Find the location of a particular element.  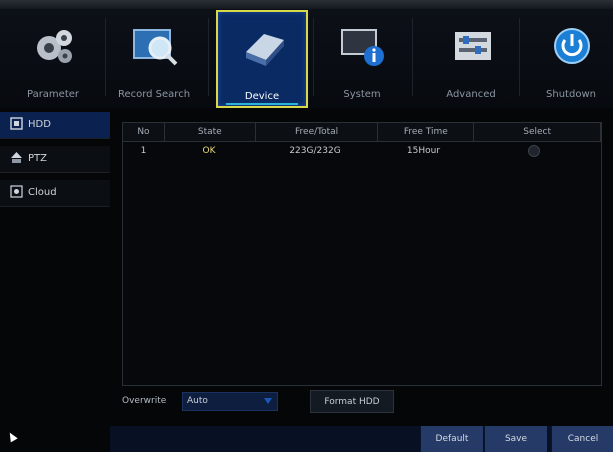

tab-advanced: Advanced is located at coordinates (471, 57).